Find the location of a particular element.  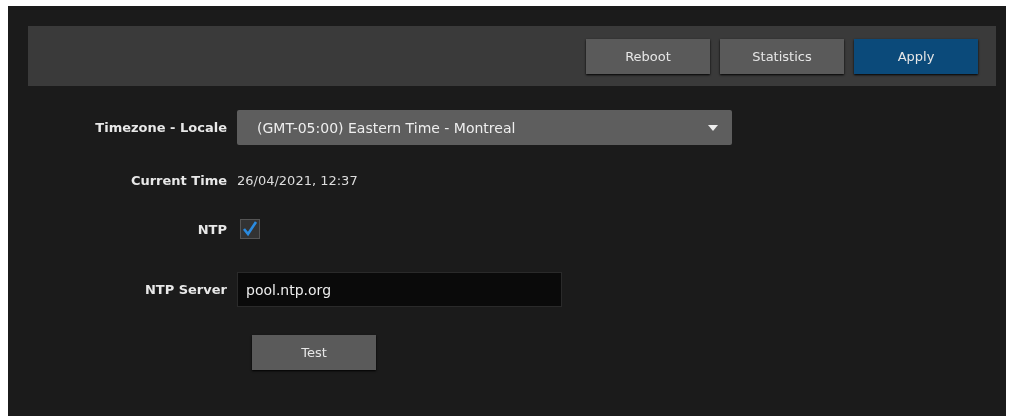

current-time-value: 26/04/2021, 12:37 is located at coordinates (297, 180).